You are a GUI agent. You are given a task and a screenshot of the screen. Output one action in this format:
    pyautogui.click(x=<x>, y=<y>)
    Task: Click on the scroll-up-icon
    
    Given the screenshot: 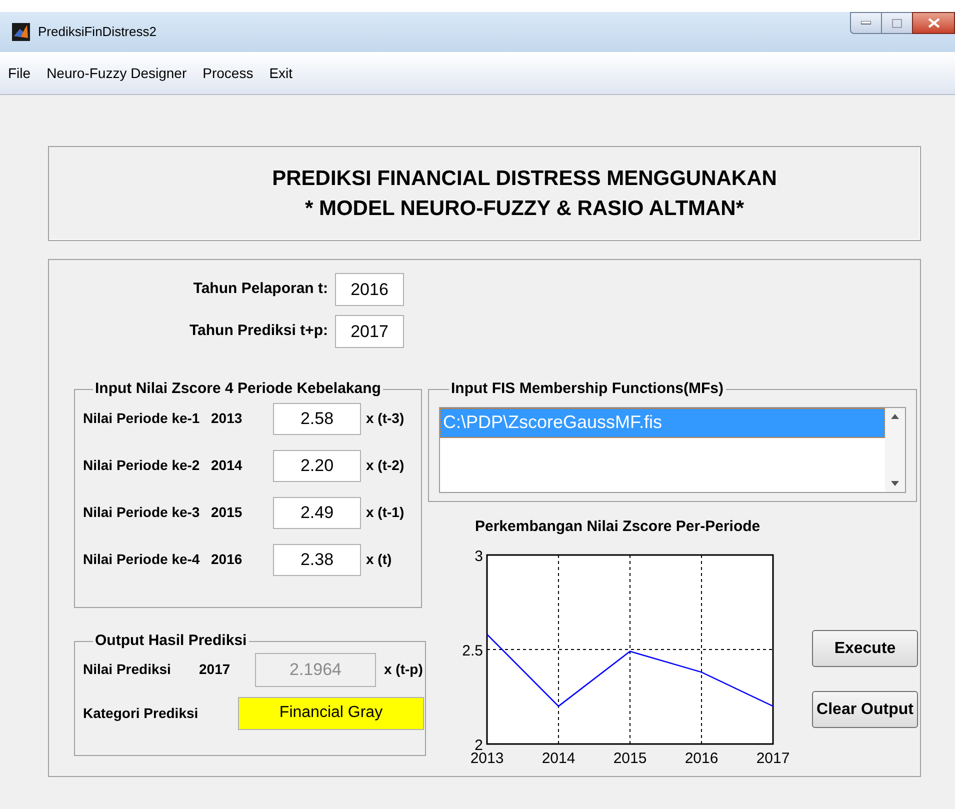 What is the action you would take?
    pyautogui.click(x=895, y=416)
    